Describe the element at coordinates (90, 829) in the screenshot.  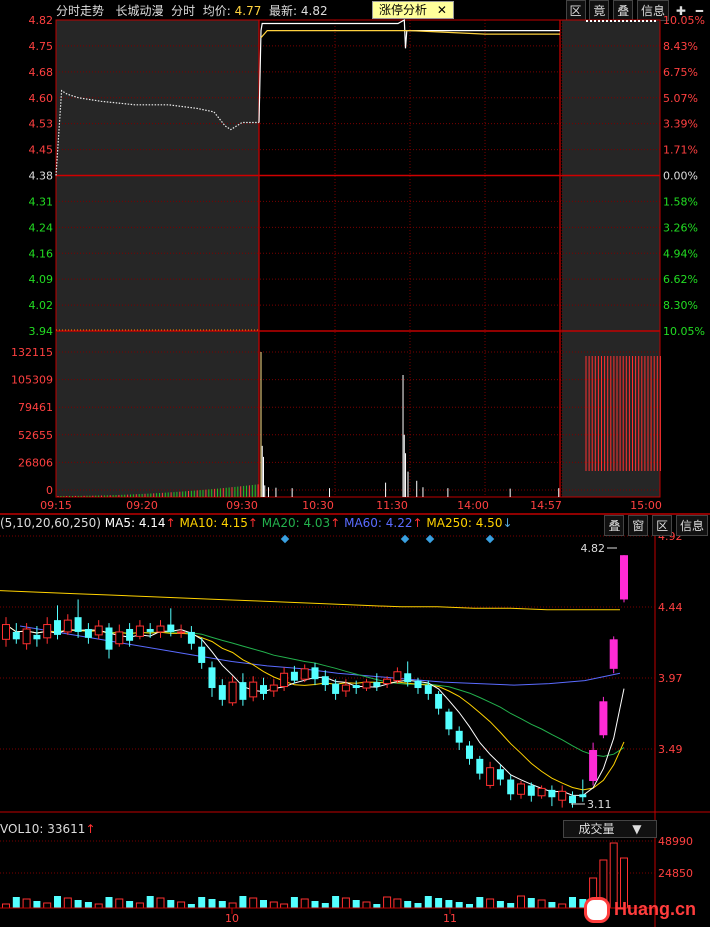
I see `vol-arrow-icon: ↑` at that location.